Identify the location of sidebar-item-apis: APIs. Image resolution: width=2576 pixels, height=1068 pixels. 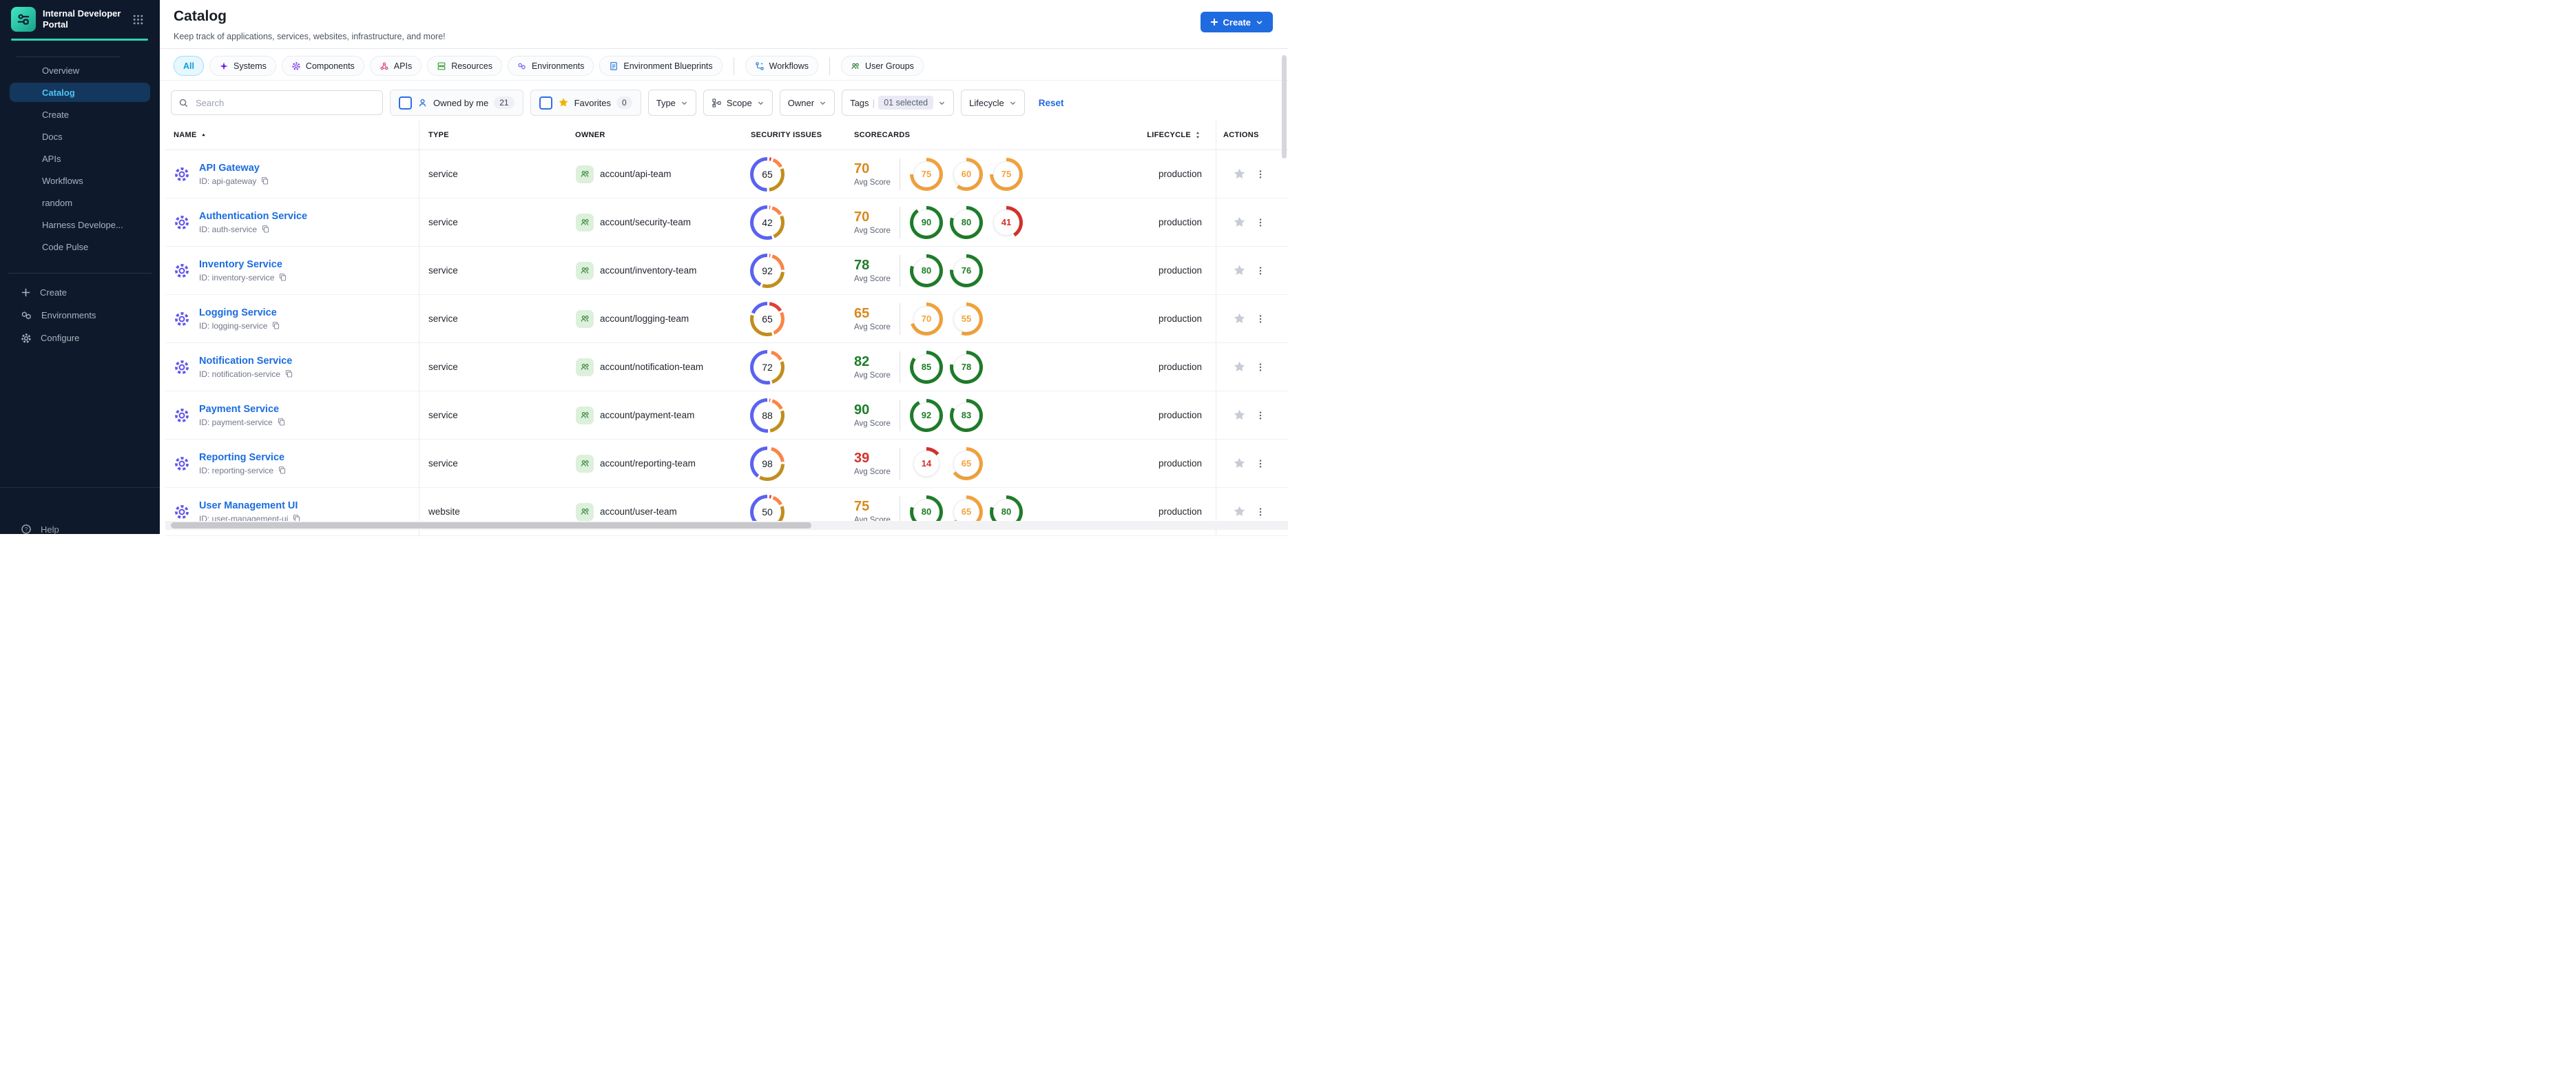
(80, 159).